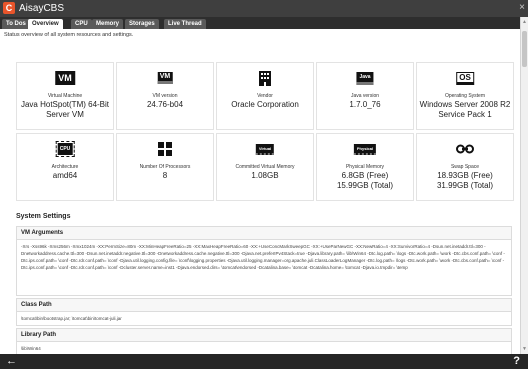 This screenshot has width=528, height=369. I want to click on card-number-of-processors: Number Of Processors 8, so click(165, 167).